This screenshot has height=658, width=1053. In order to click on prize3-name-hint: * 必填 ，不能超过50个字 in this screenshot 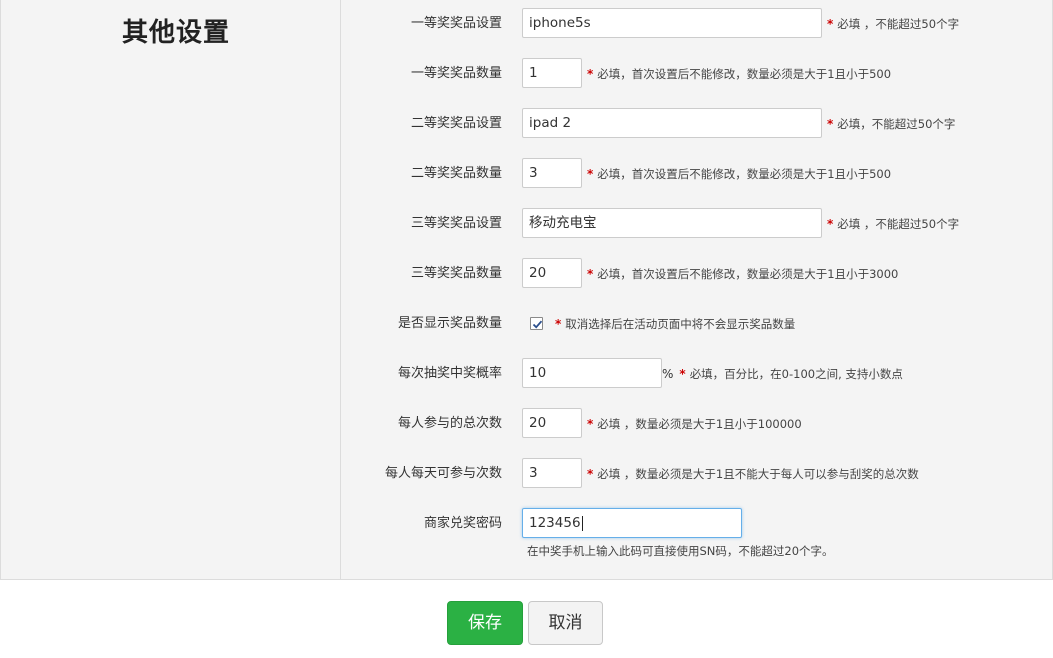, I will do `click(893, 224)`.